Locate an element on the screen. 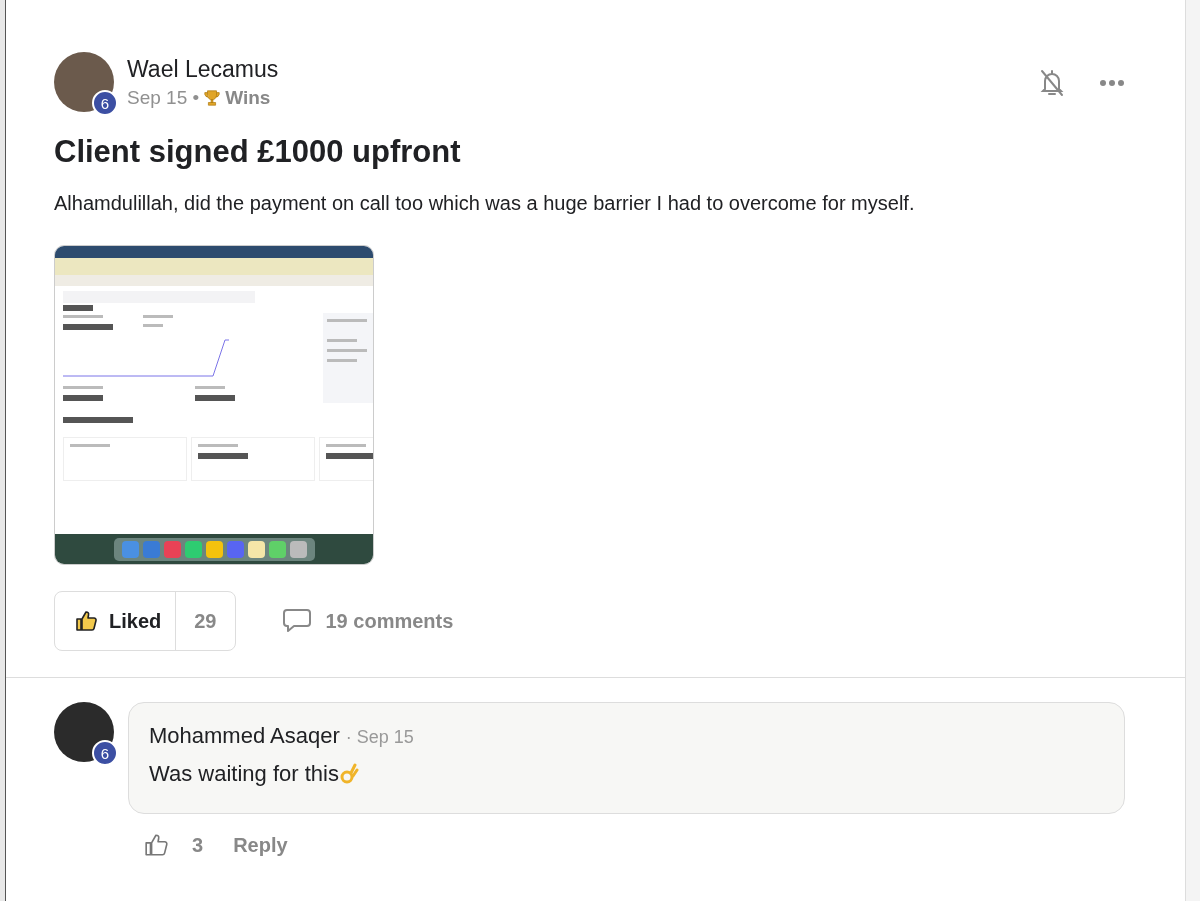  post-body: Alhamdulillah, did the payment on call too which was a huge barrier I had to overcome for myself. is located at coordinates (485, 203).